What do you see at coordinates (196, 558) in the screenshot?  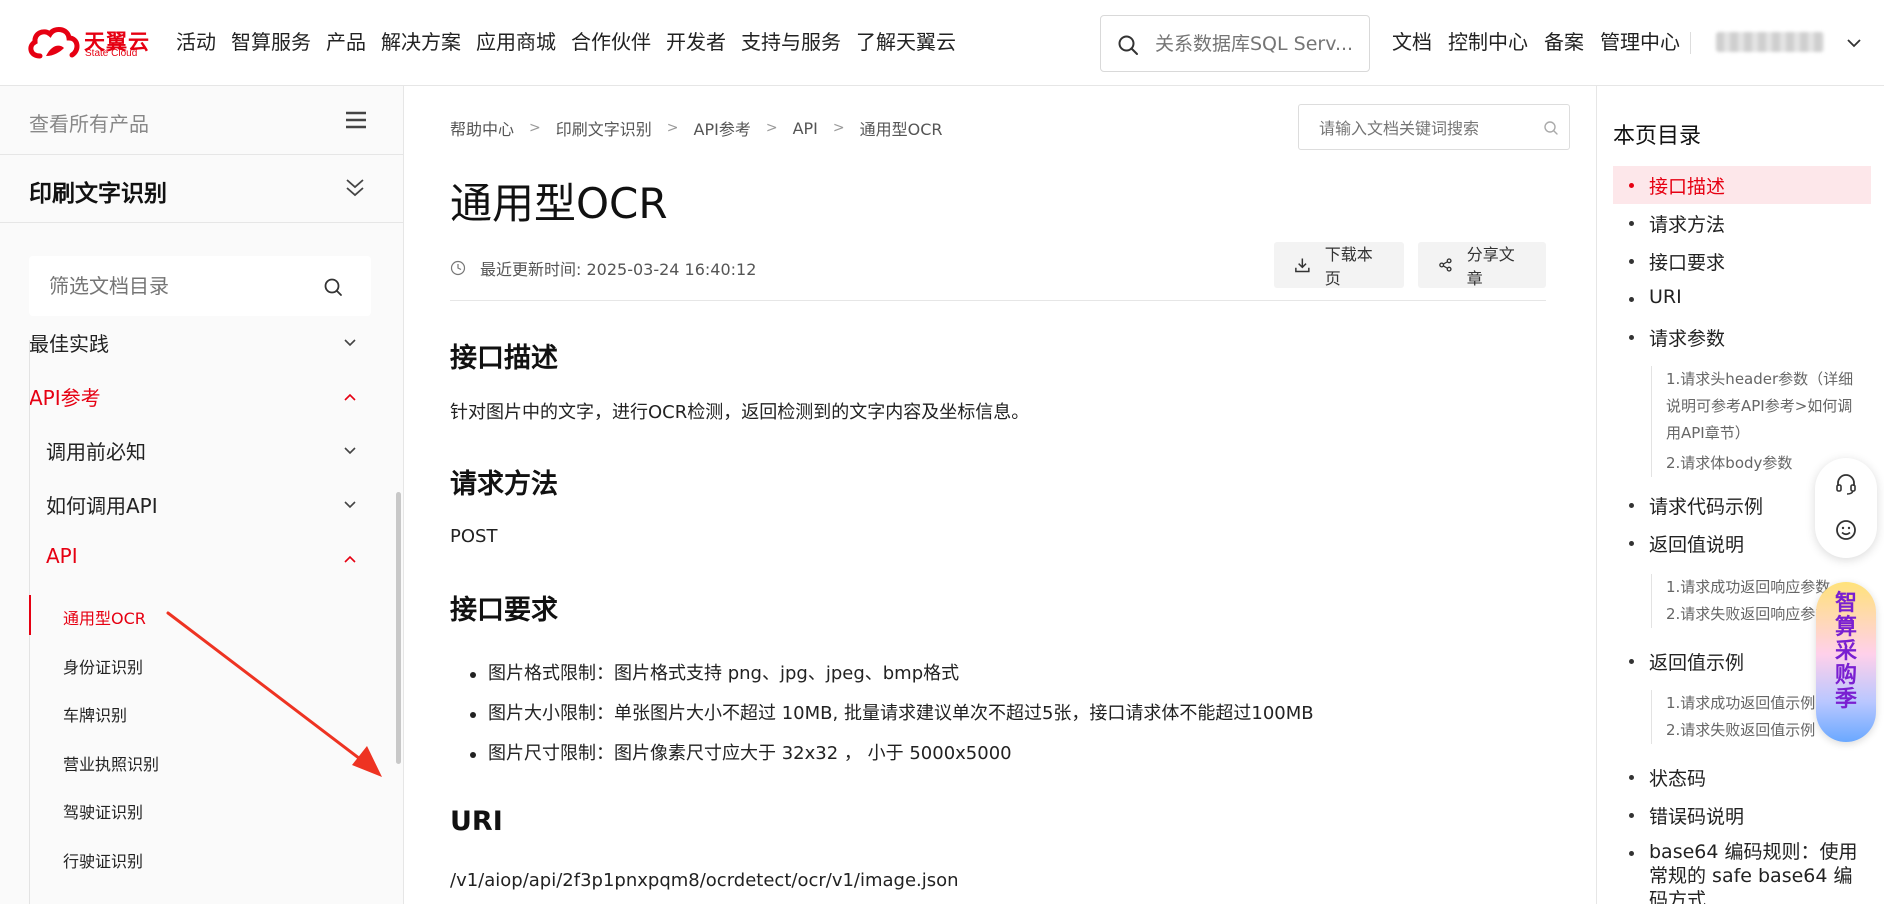 I see `tree-item-api: API` at bounding box center [196, 558].